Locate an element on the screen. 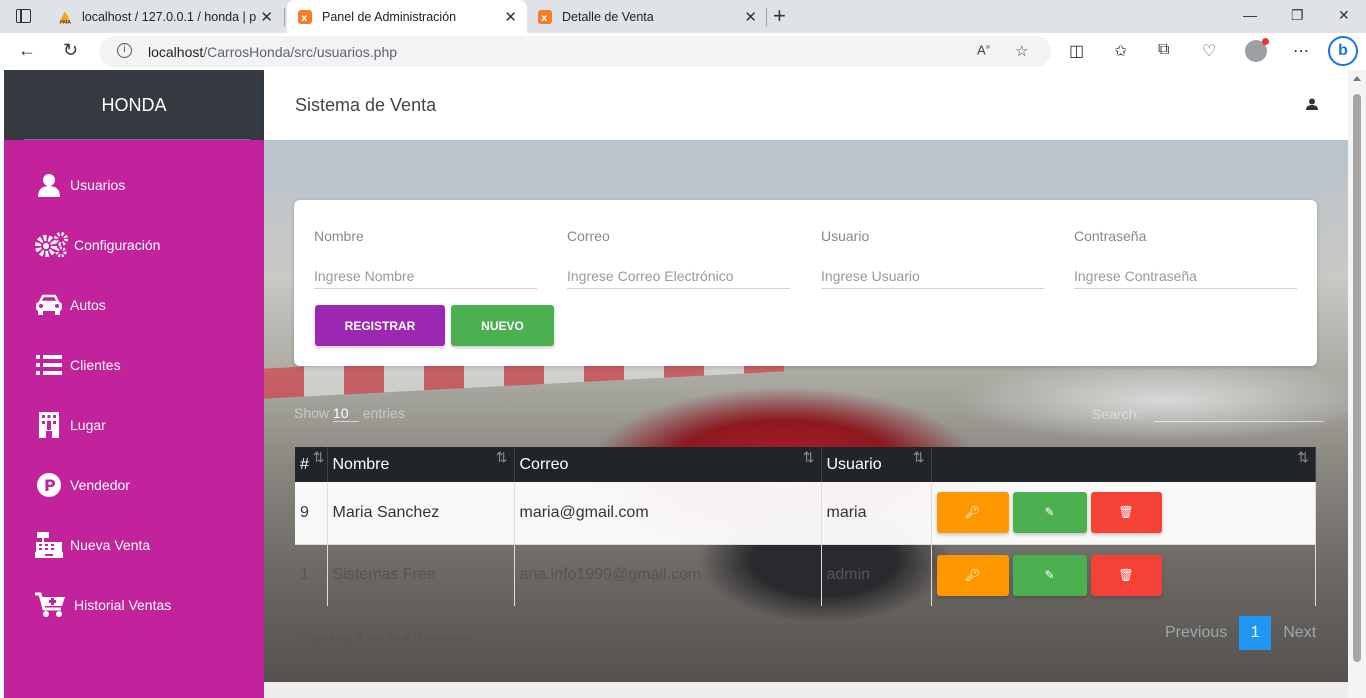  search-input is located at coordinates (1239, 413).